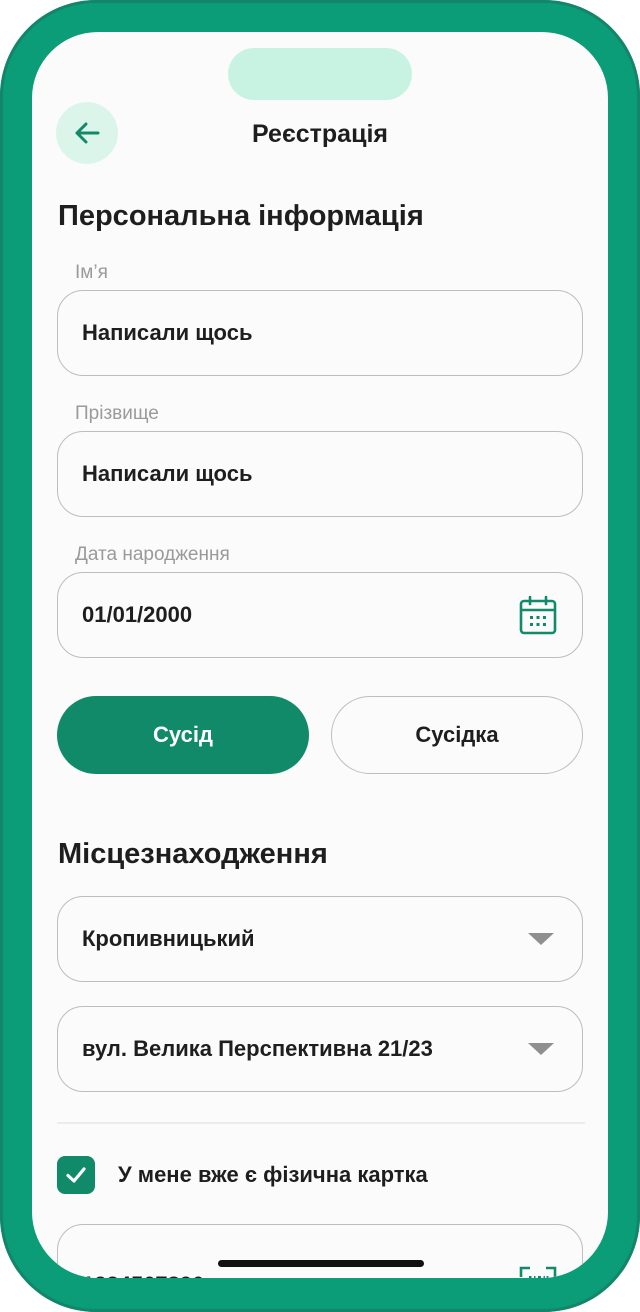 The width and height of the screenshot is (640, 1312). I want to click on address-value: вул. Велика Перспективна 21/23, so click(257, 1048).